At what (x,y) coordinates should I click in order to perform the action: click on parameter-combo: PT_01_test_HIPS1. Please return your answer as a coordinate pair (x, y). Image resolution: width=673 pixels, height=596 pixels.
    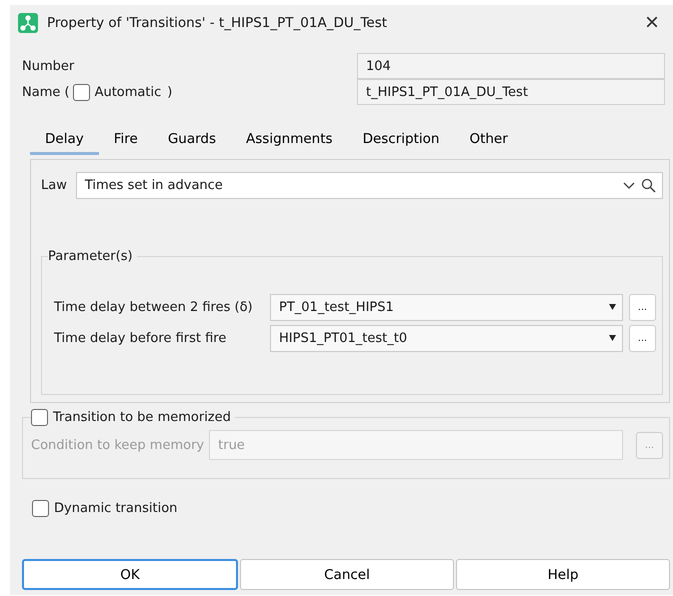
    Looking at the image, I should click on (446, 307).